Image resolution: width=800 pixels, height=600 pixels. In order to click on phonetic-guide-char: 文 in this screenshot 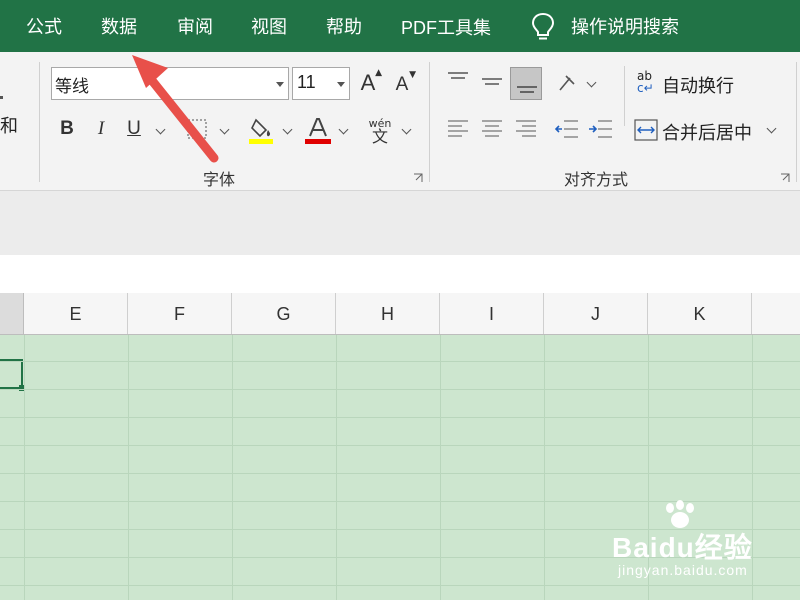, I will do `click(379, 136)`.